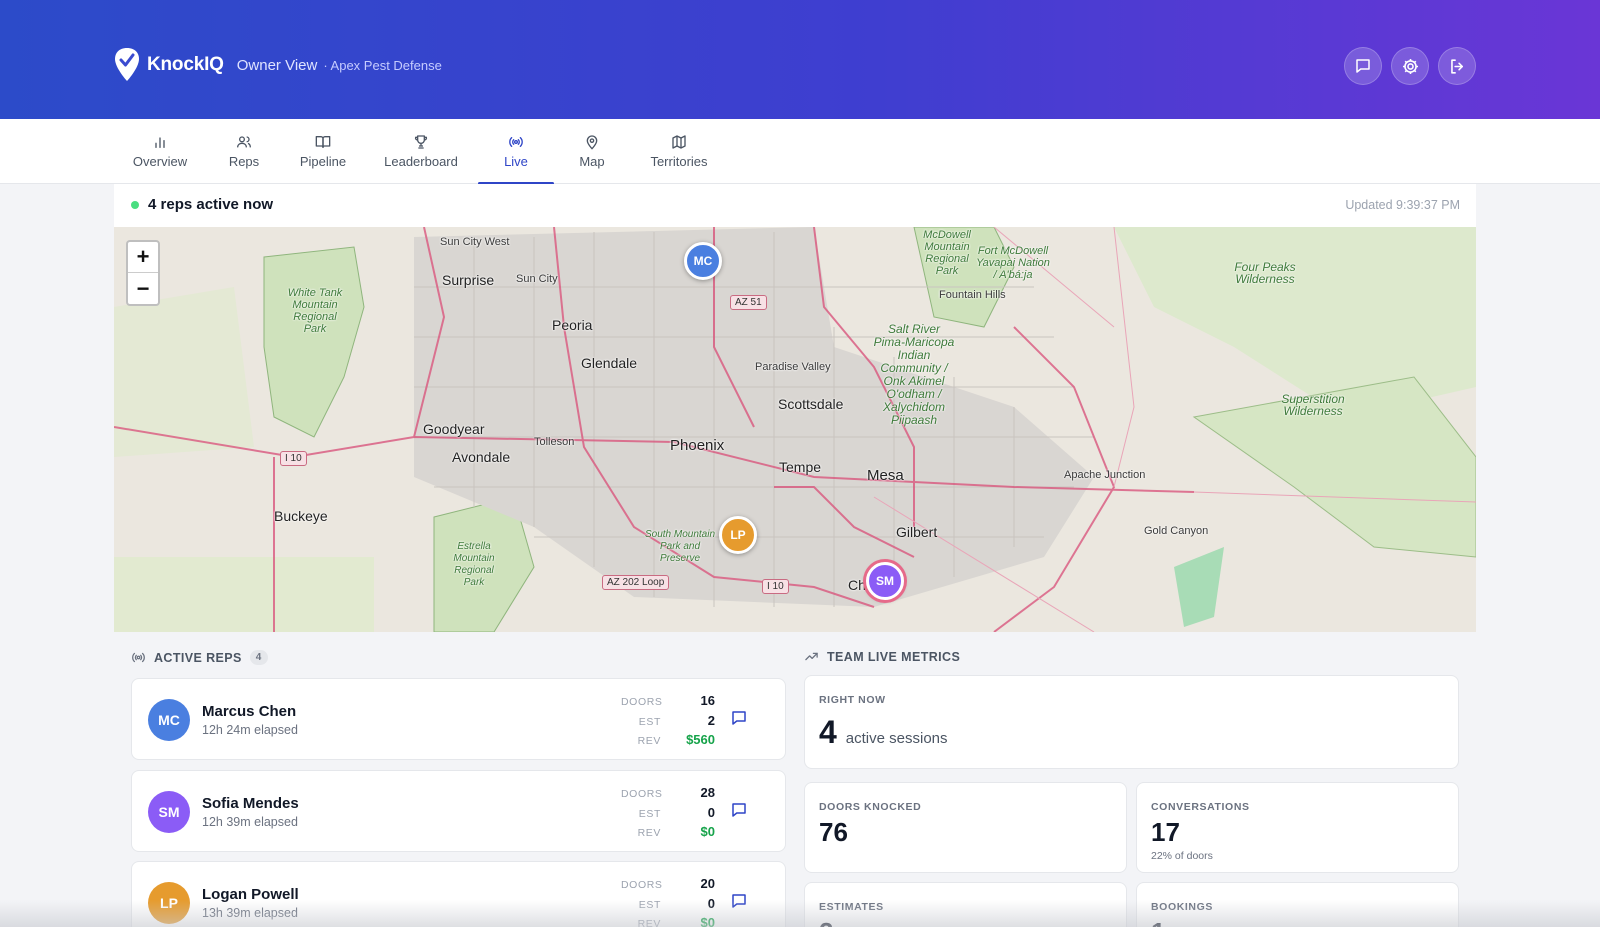  What do you see at coordinates (738, 535) in the screenshot?
I see `rep-marker-lp: LP` at bounding box center [738, 535].